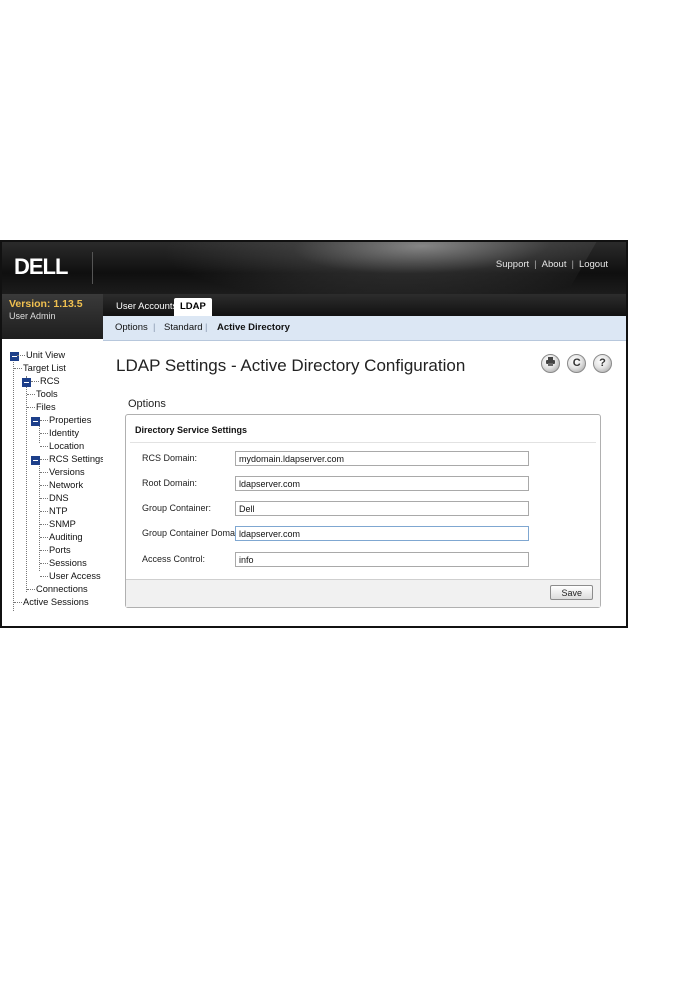 Image resolution: width=675 pixels, height=1002 pixels. Describe the element at coordinates (193, 307) in the screenshot. I see `tab-ldap: LDAP` at that location.